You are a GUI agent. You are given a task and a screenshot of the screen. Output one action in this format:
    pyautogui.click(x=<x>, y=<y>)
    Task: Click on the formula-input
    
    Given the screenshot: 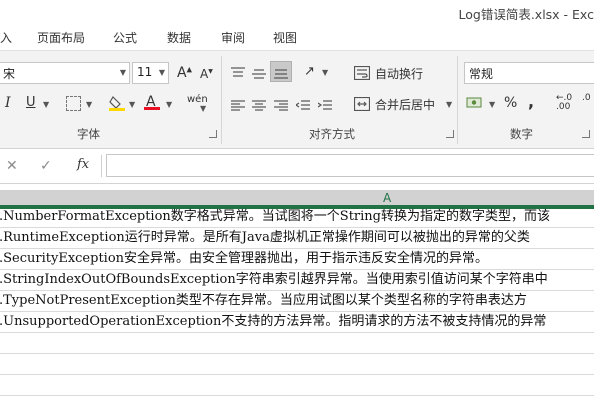 What is the action you would take?
    pyautogui.click(x=350, y=165)
    